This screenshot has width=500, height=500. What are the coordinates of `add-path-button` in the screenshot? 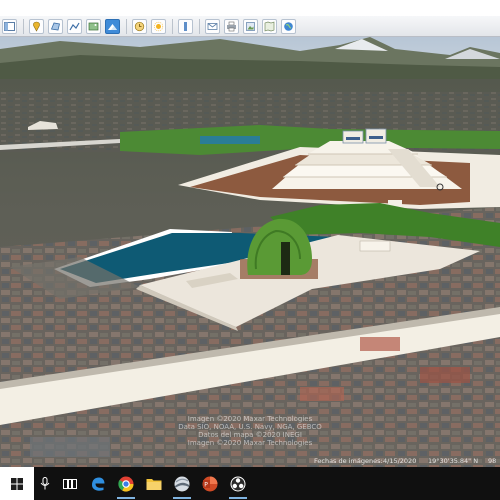 It's located at (74, 26).